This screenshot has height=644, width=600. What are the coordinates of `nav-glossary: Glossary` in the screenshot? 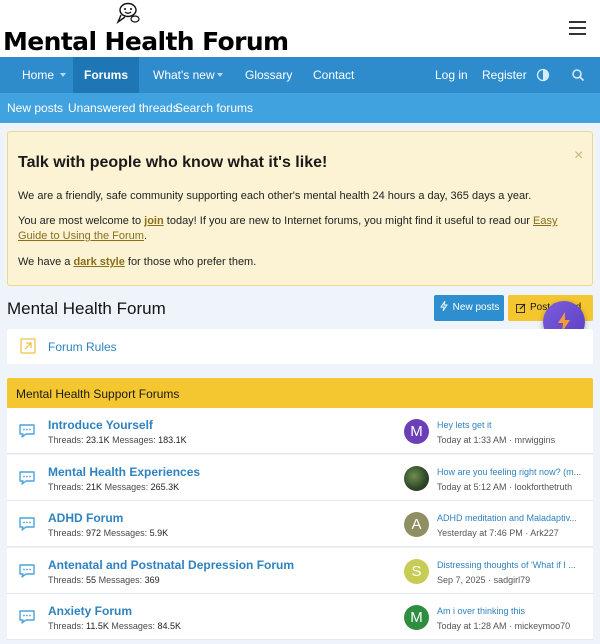 It's located at (268, 75).